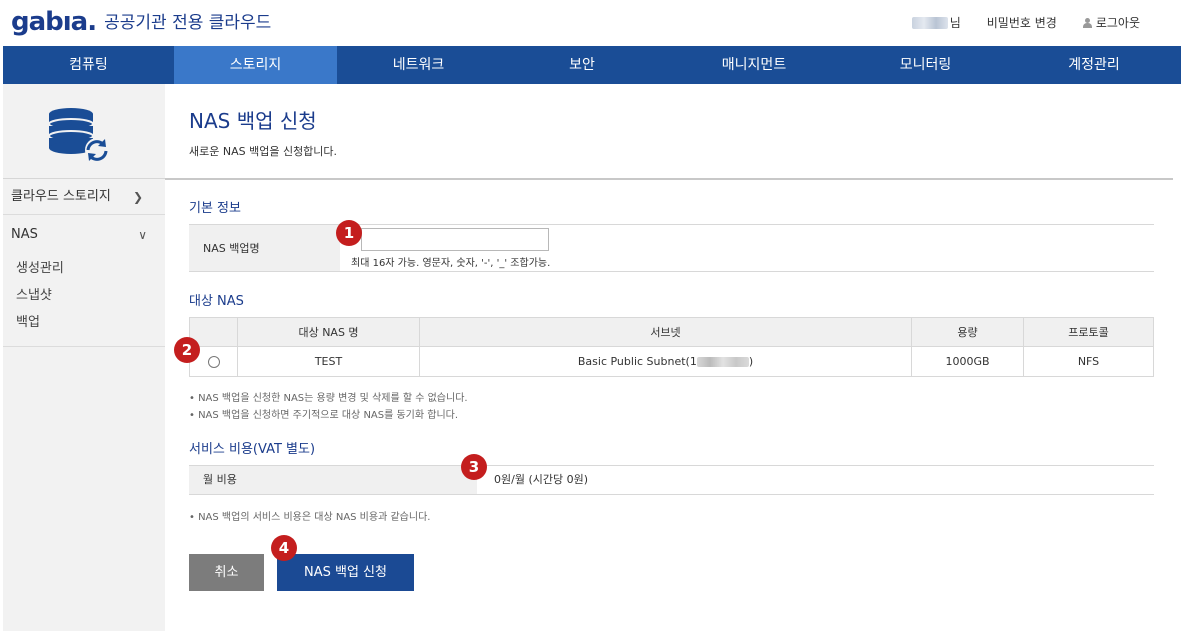 Image resolution: width=1184 pixels, height=631 pixels. I want to click on nav-item-network: 네트워크, so click(418, 65).